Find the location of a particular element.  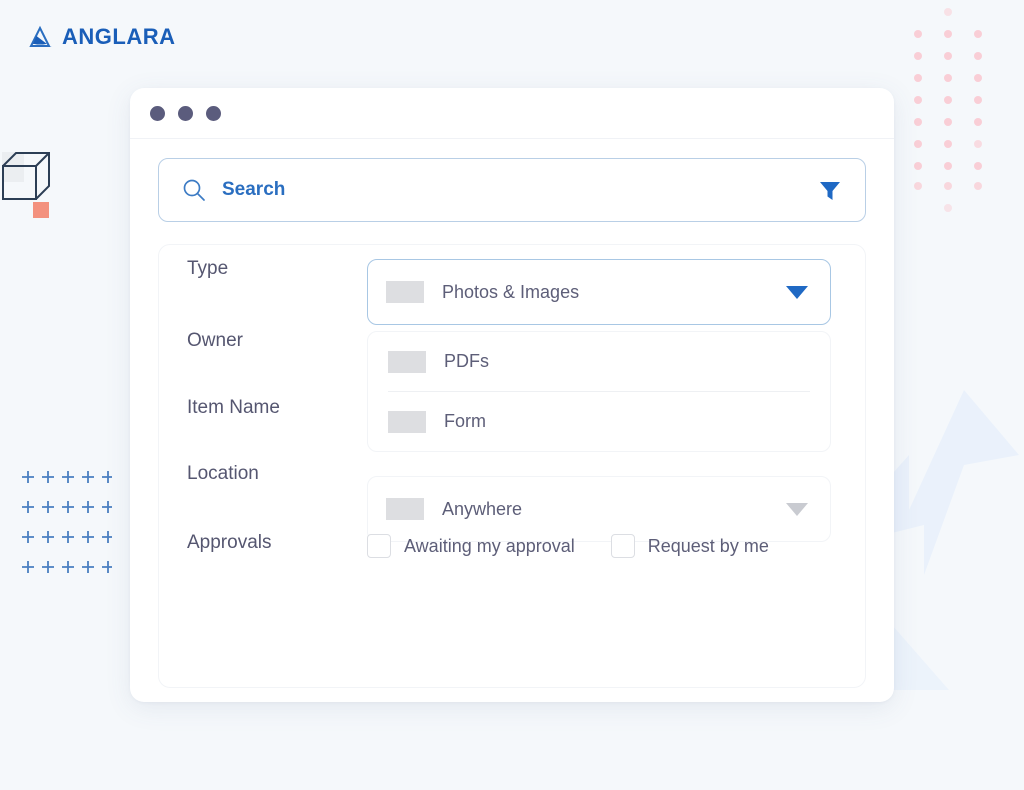

filter-row-location: Location Anywhere is located at coordinates (509, 503).